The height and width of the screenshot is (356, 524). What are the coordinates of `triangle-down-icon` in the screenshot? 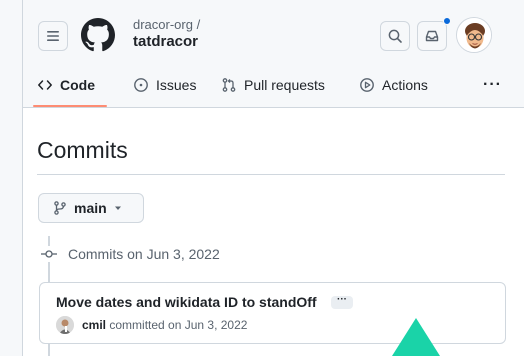 It's located at (117, 208).